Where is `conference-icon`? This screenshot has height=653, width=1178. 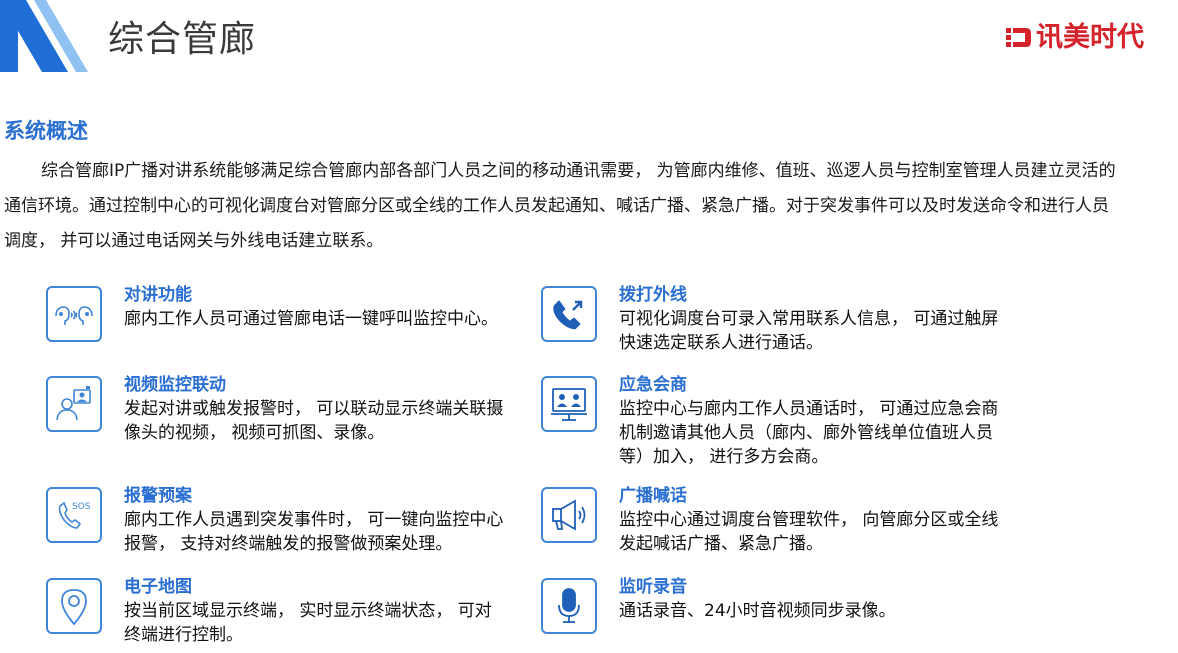
conference-icon is located at coordinates (569, 404).